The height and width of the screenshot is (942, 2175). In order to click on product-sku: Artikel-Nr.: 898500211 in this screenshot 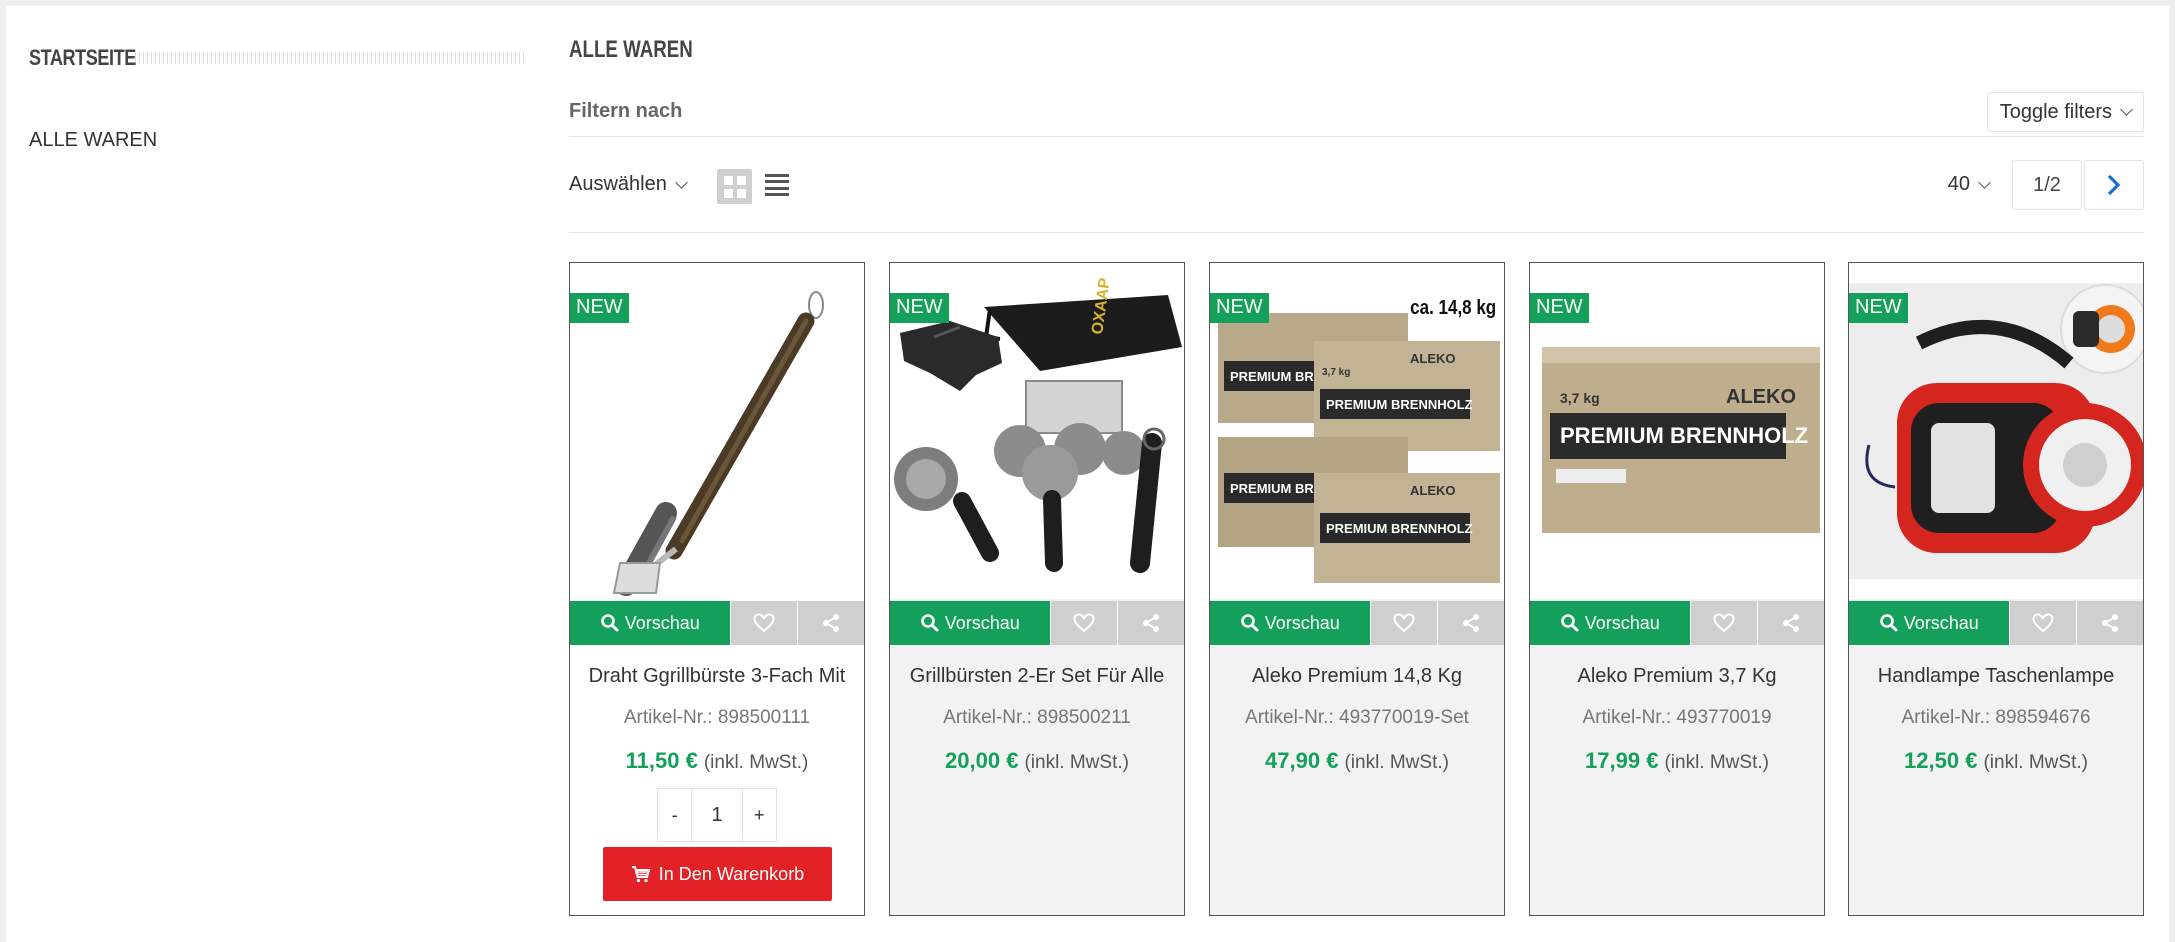, I will do `click(1037, 717)`.